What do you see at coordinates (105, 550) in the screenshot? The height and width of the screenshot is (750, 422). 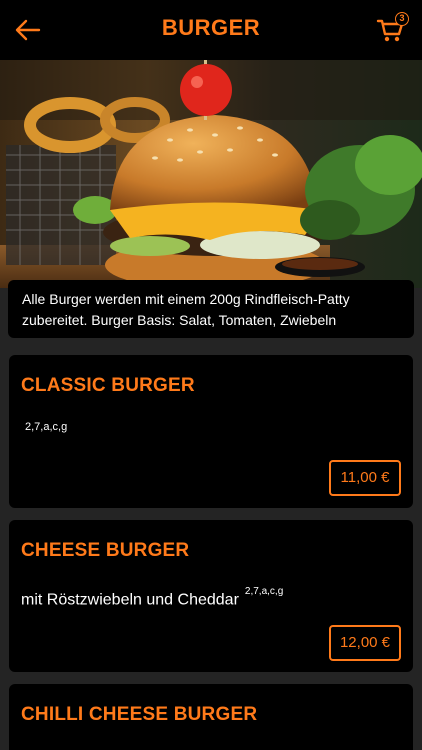 I see `menu-item-title: CHEESE BURGER` at bounding box center [105, 550].